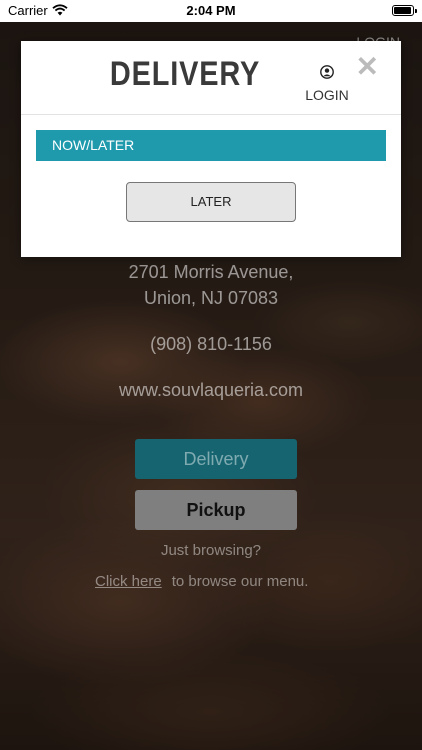 Image resolution: width=422 pixels, height=750 pixels. I want to click on modal-login-label: LOGIN, so click(327, 95).